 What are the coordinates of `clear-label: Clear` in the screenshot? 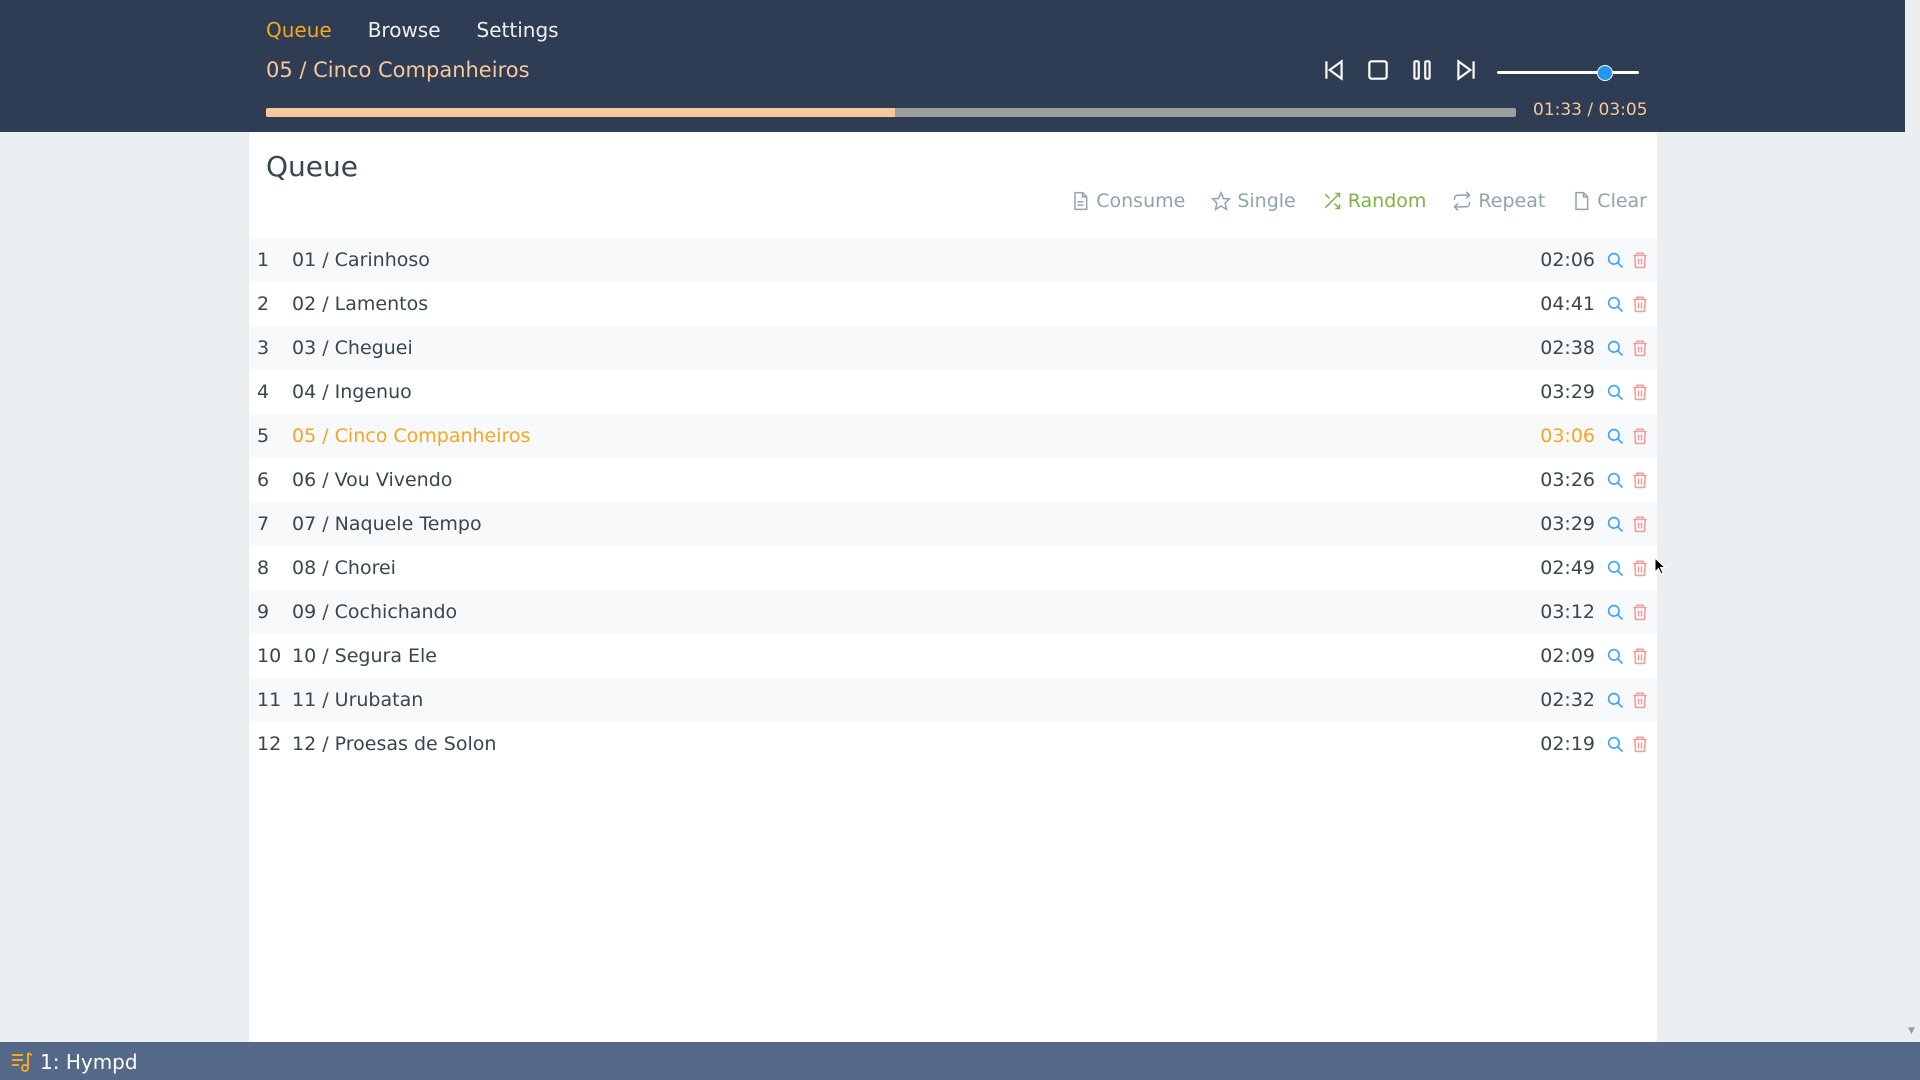 It's located at (1622, 201).